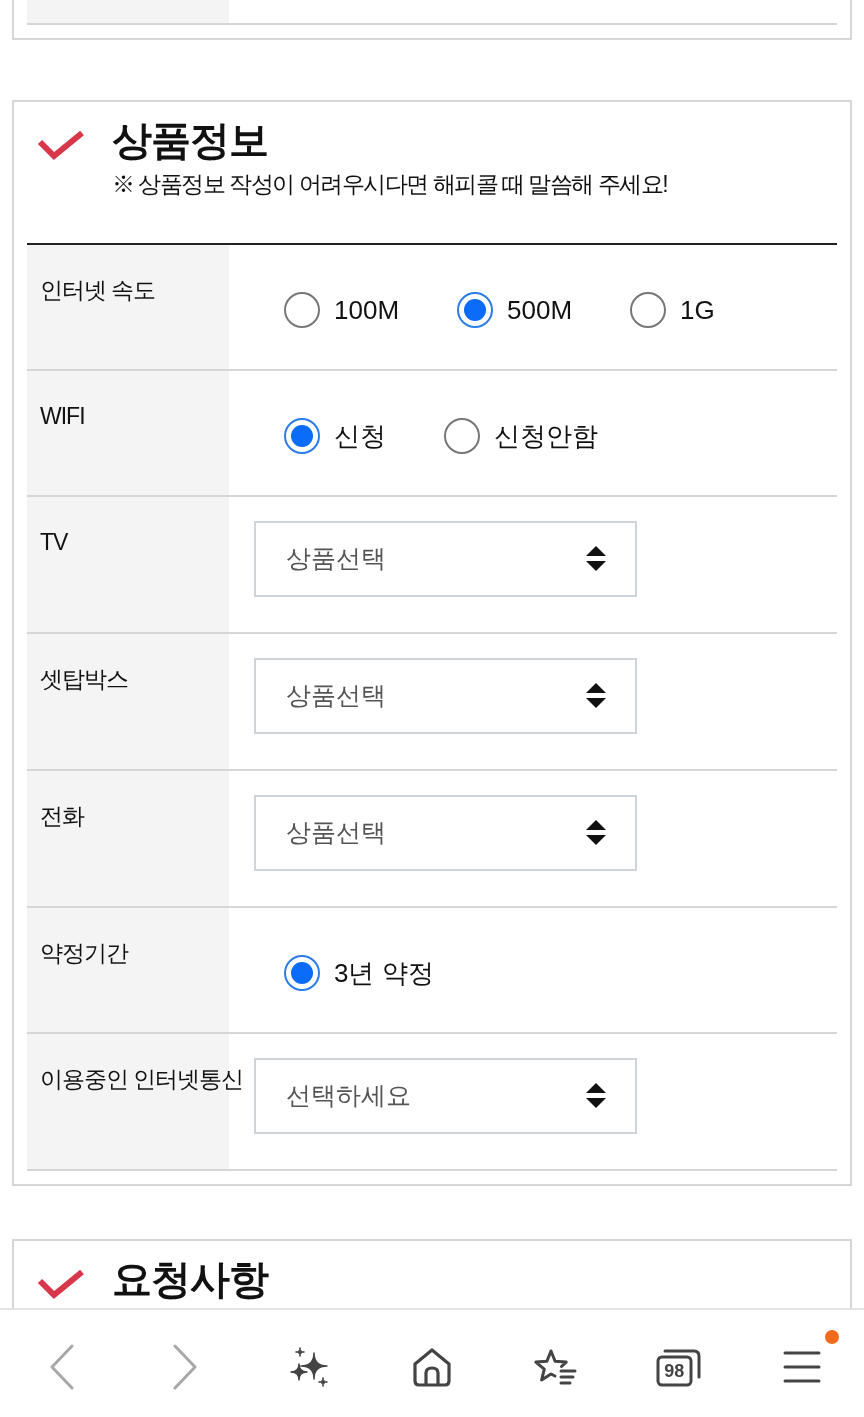  Describe the element at coordinates (54, 542) in the screenshot. I see `field-label: TV` at that location.